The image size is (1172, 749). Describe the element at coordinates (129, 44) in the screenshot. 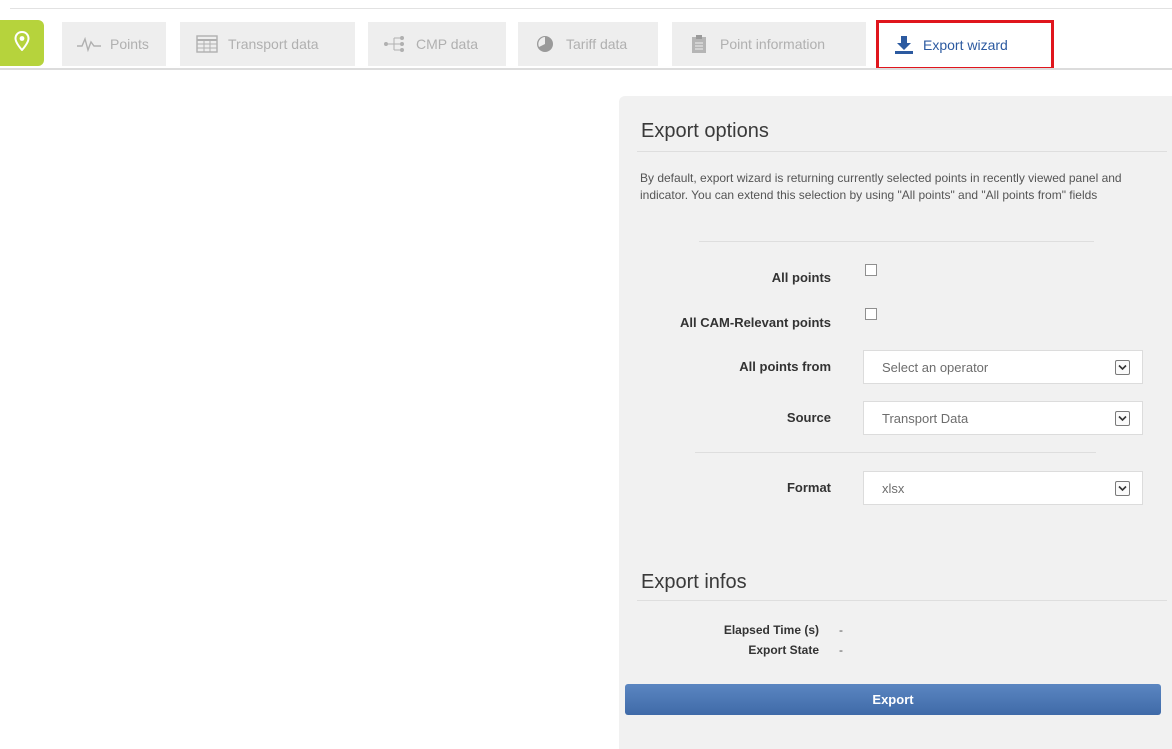

I see `tab-label: Points` at that location.